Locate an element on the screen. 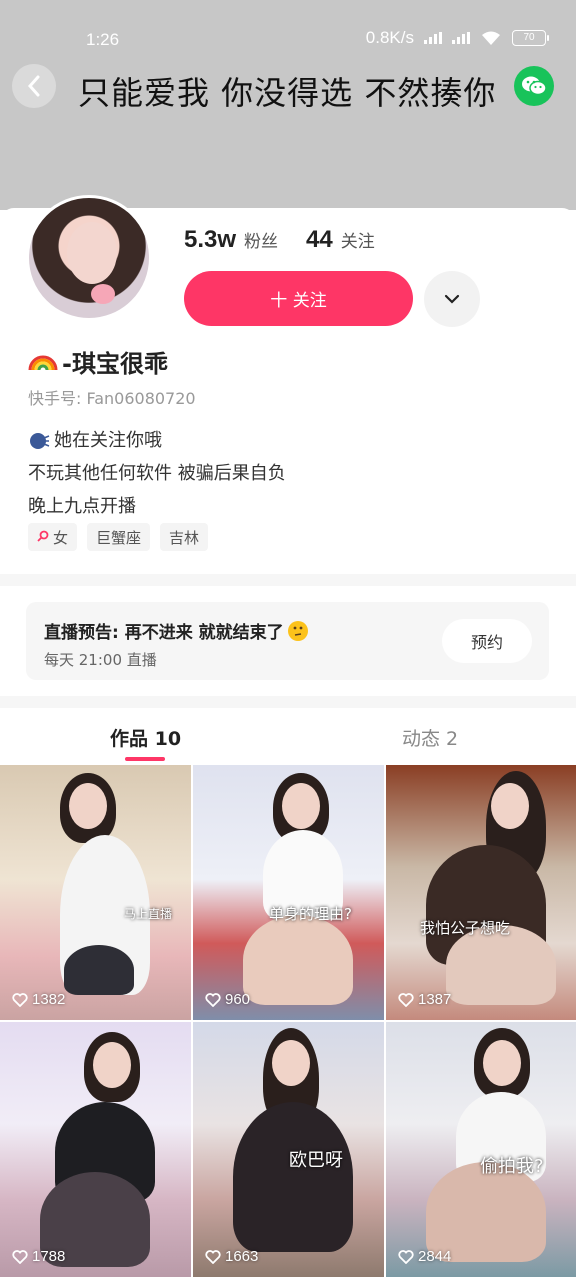 Image resolution: width=576 pixels, height=1280 pixels. wechat-icon is located at coordinates (534, 86).